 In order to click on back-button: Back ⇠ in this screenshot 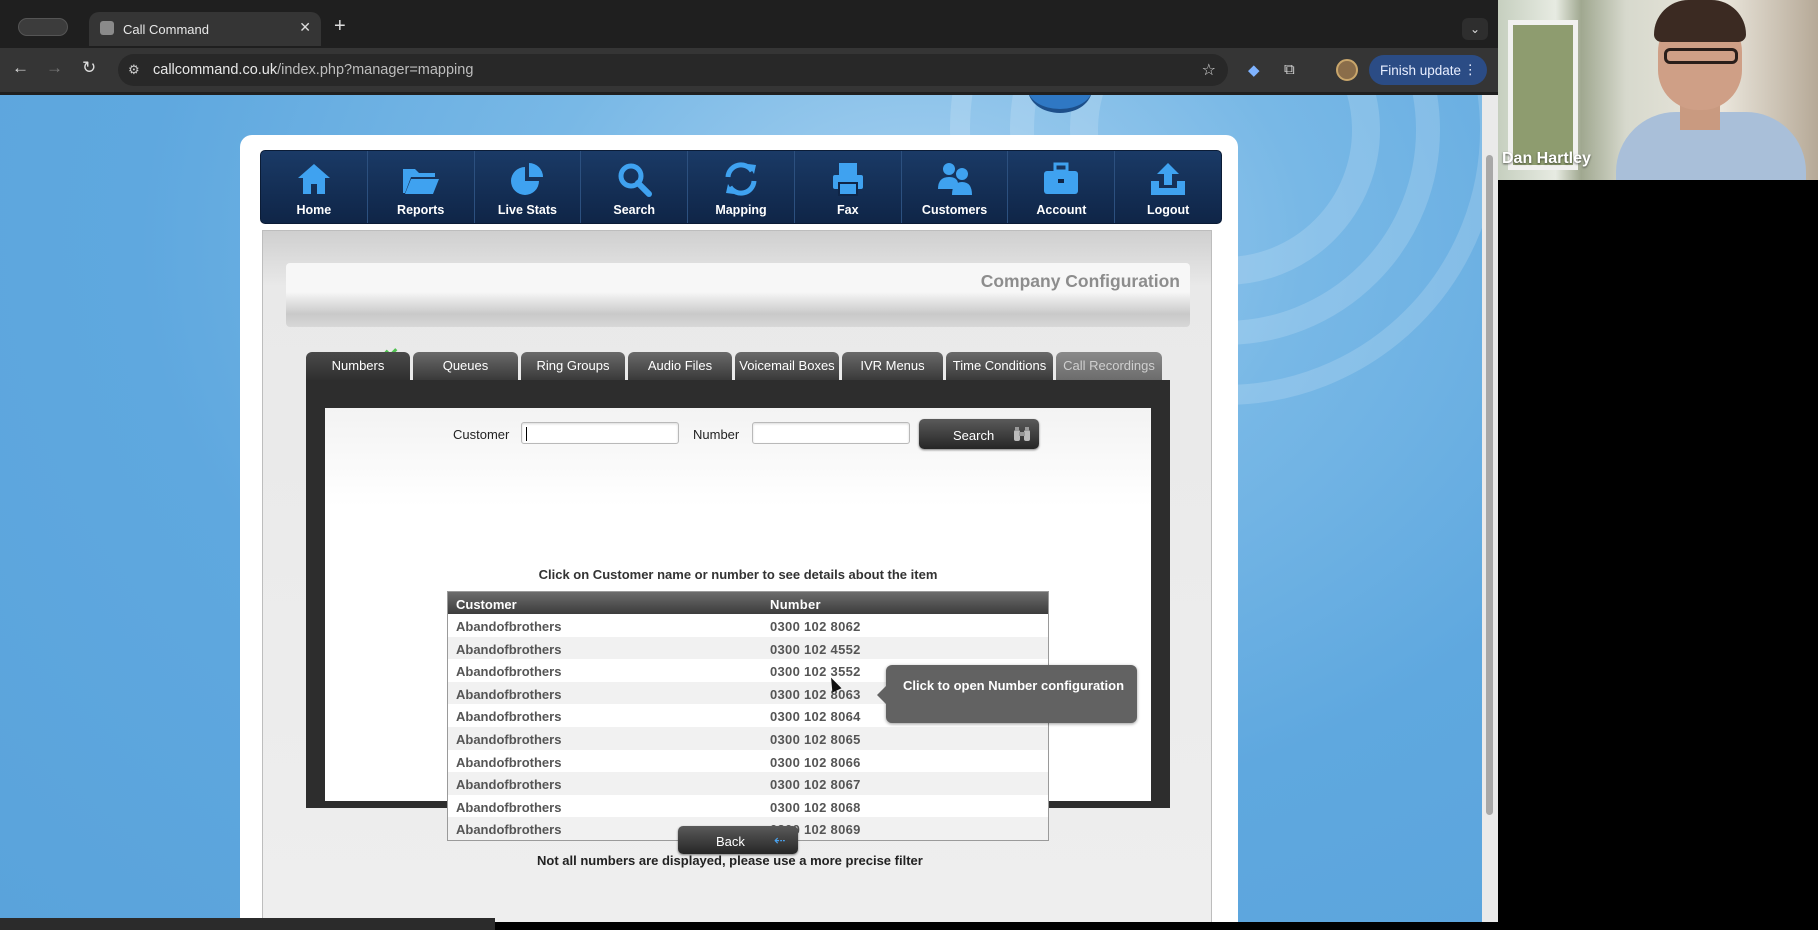, I will do `click(738, 840)`.